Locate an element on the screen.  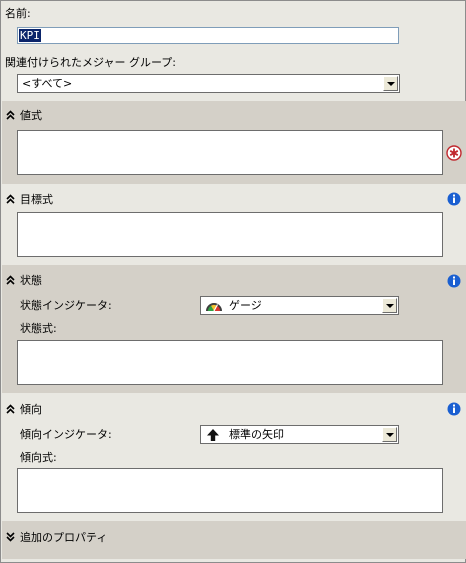
value-expression-input is located at coordinates (230, 152).